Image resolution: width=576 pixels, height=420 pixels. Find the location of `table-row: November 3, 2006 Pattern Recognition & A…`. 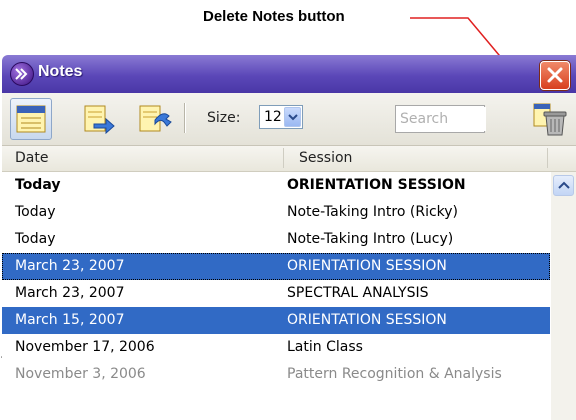

table-row: November 3, 2006 Pattern Recognition & A… is located at coordinates (276, 374).